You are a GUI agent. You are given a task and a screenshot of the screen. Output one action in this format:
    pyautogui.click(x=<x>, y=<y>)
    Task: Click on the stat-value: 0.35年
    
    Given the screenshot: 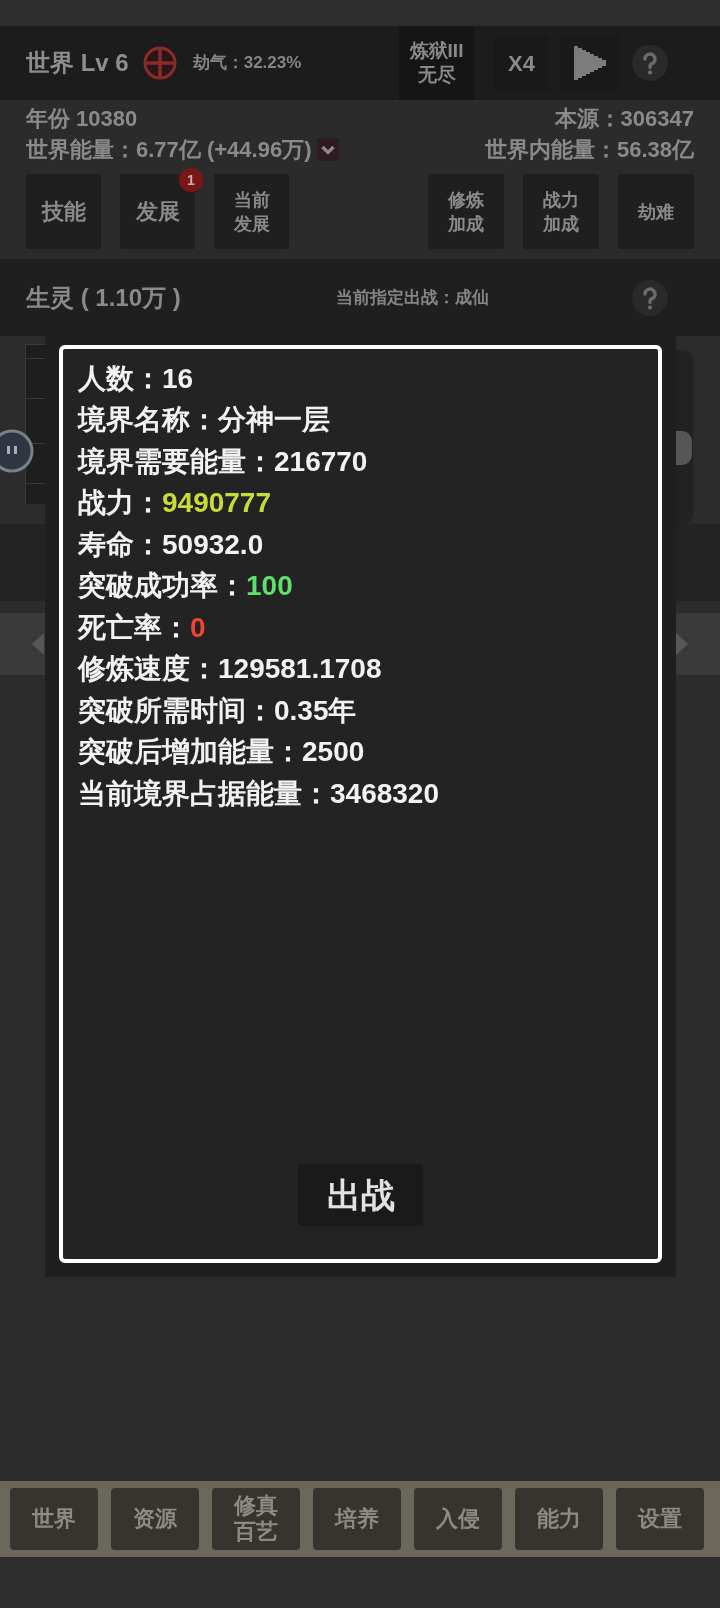 What is the action you would take?
    pyautogui.click(x=315, y=710)
    